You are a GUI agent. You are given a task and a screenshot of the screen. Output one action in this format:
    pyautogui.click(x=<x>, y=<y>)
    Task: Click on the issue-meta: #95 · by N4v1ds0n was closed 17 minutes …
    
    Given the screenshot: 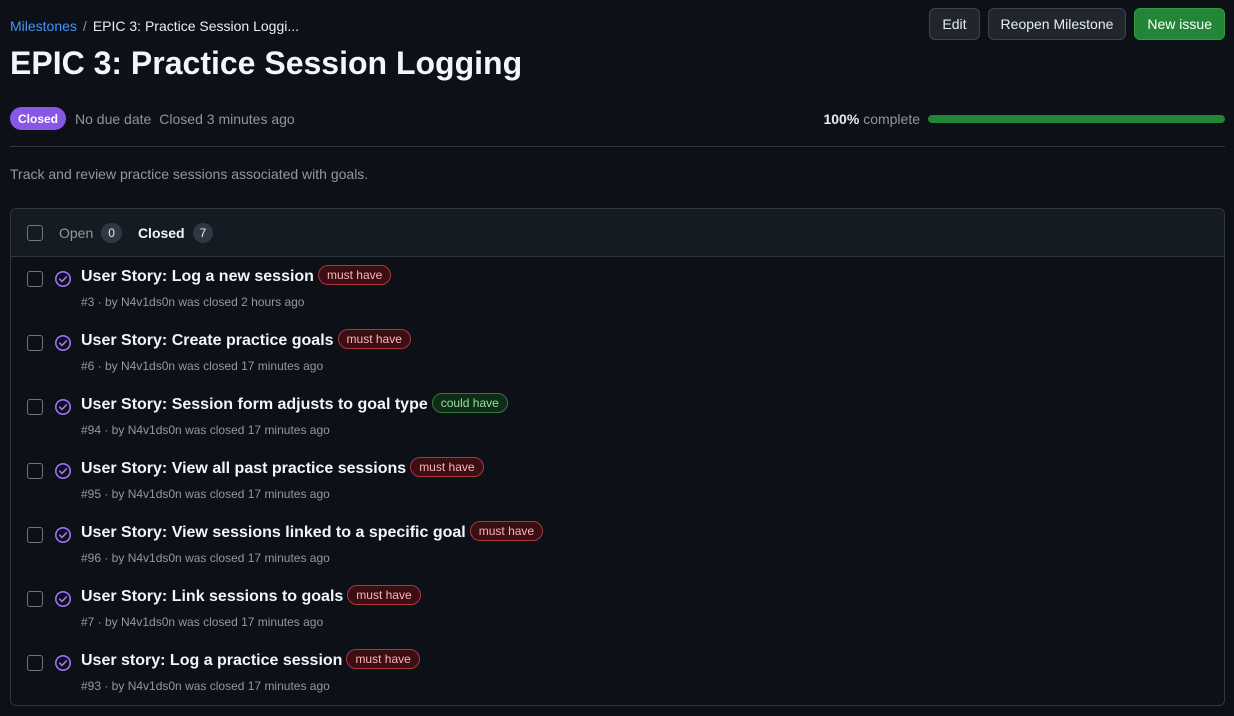 What is the action you would take?
    pyautogui.click(x=205, y=494)
    